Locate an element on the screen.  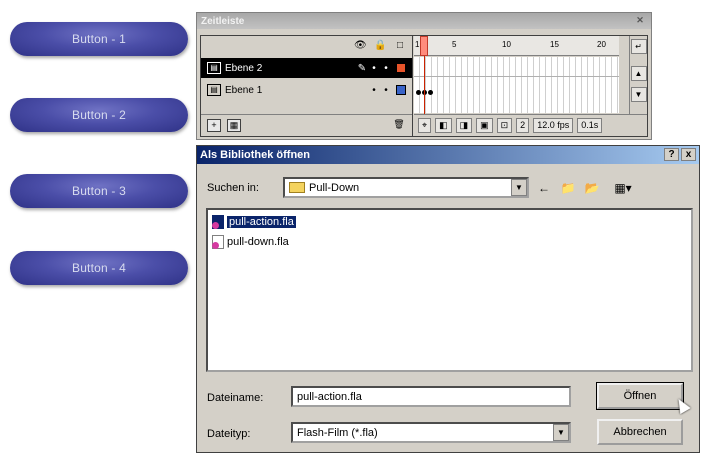
timeline-statusbar: ⌖ ◧ ◨ ▣ ⊡ 2 12.0 fps 0.1s is located at coordinates (530, 125).